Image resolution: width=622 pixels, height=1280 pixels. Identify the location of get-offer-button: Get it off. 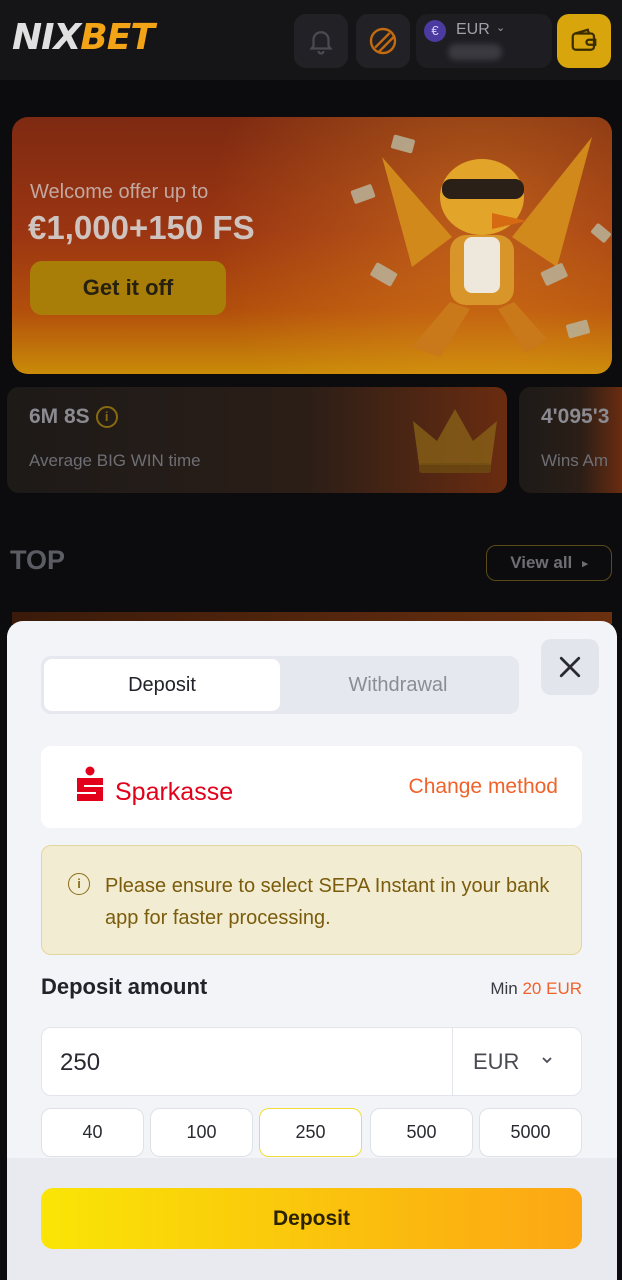
(128, 288).